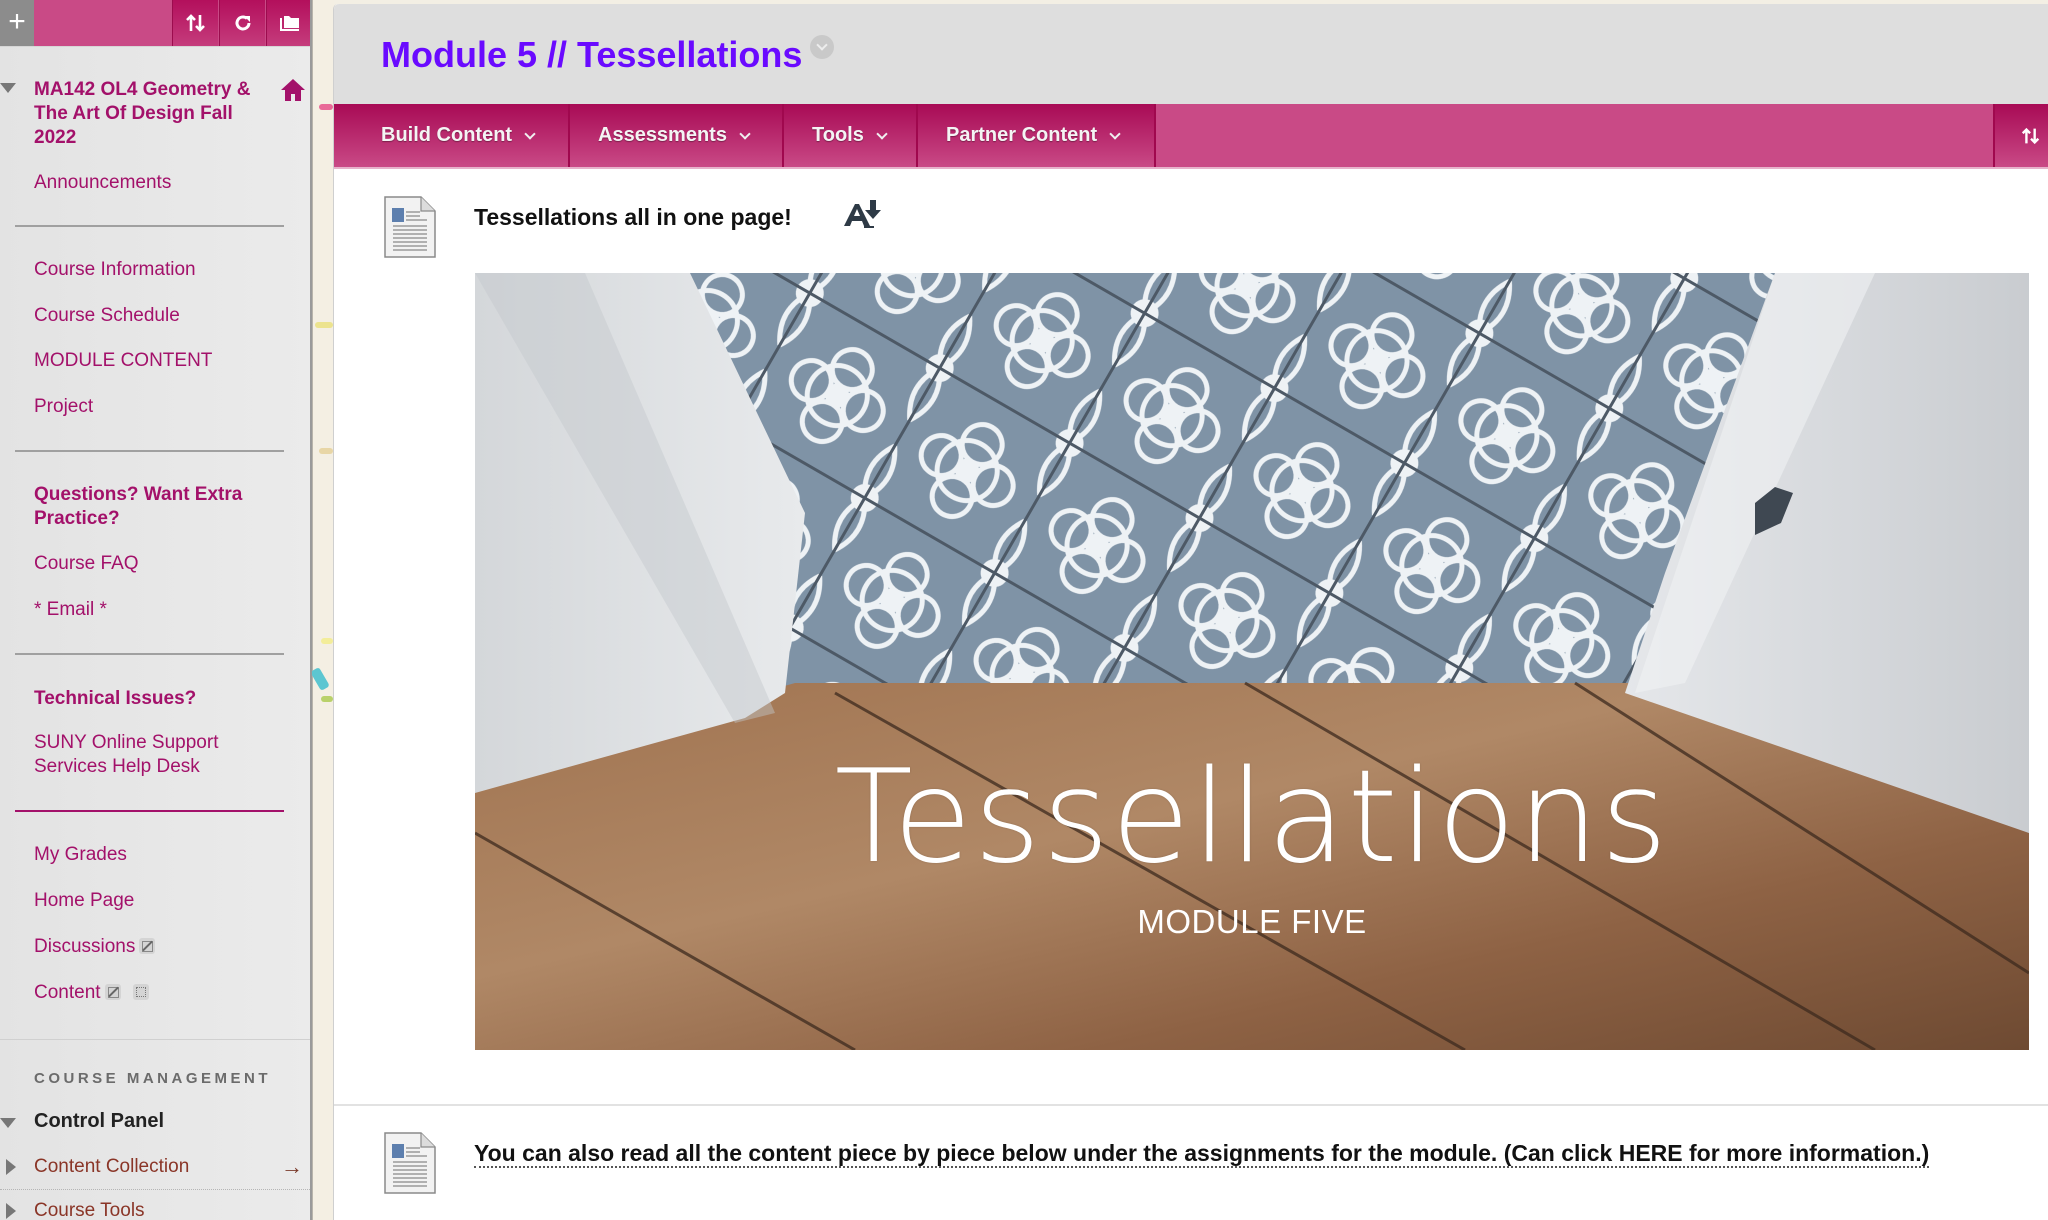 This screenshot has height=1220, width=2048. I want to click on menu-label: Assessments, so click(662, 135).